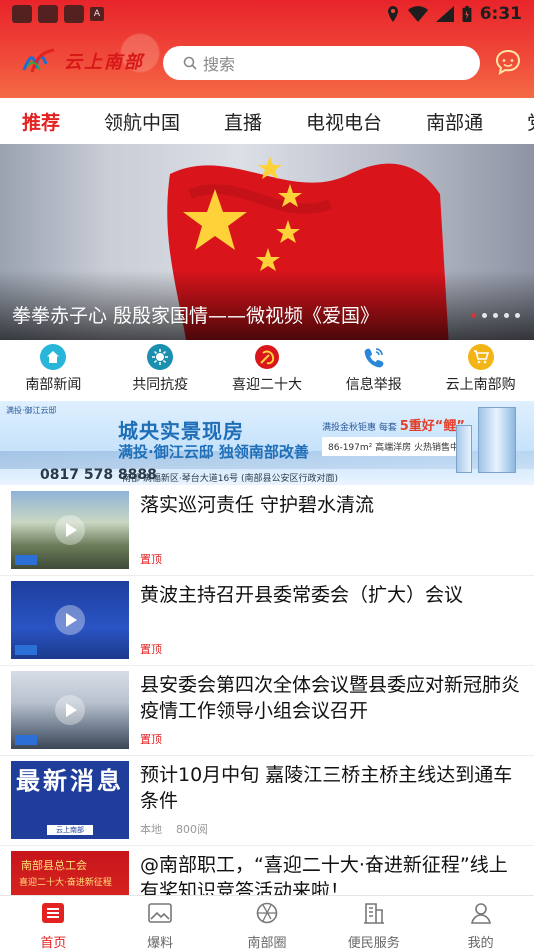 The width and height of the screenshot is (534, 950). Describe the element at coordinates (359, 428) in the screenshot. I see `ad-badge-prefix: 满投金秋钜惠 每套` at that location.